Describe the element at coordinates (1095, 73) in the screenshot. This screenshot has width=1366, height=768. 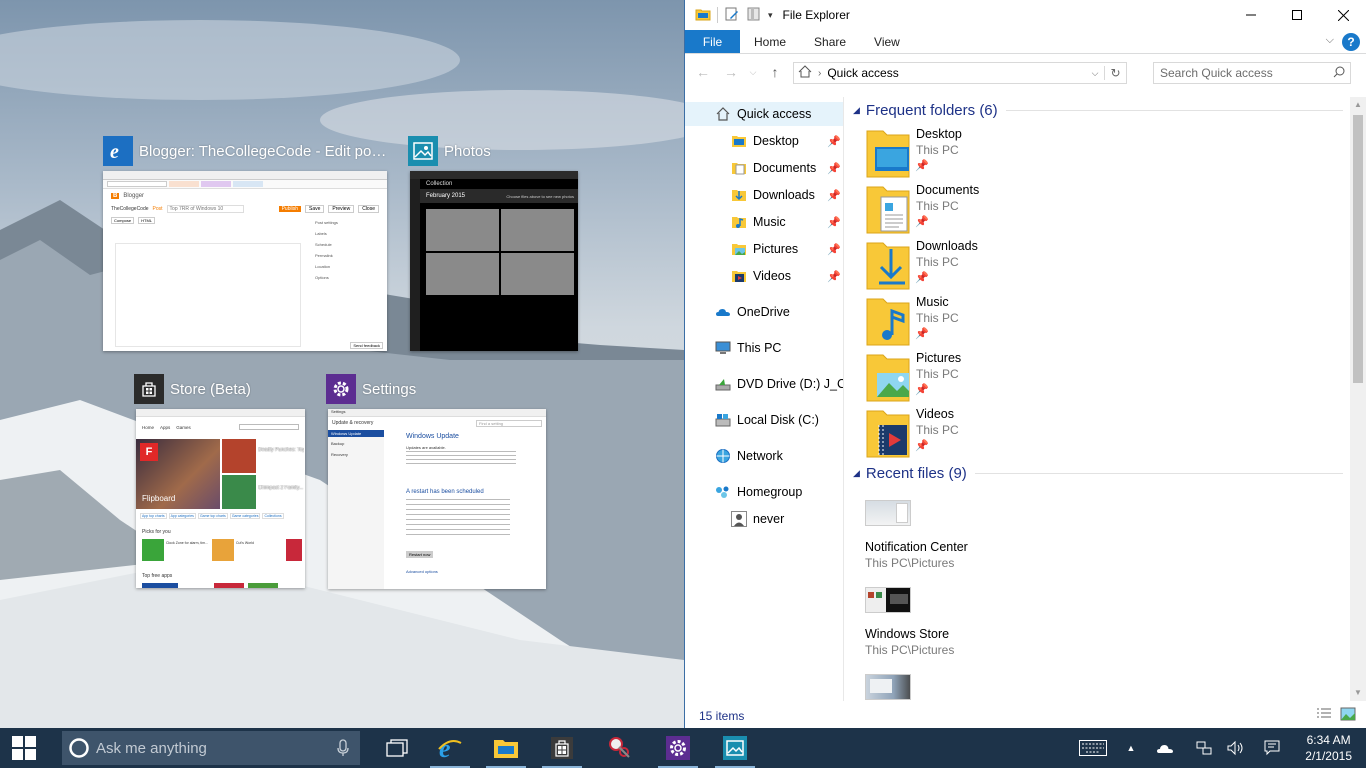
I see `address-dropdown-icon: ⌵` at that location.